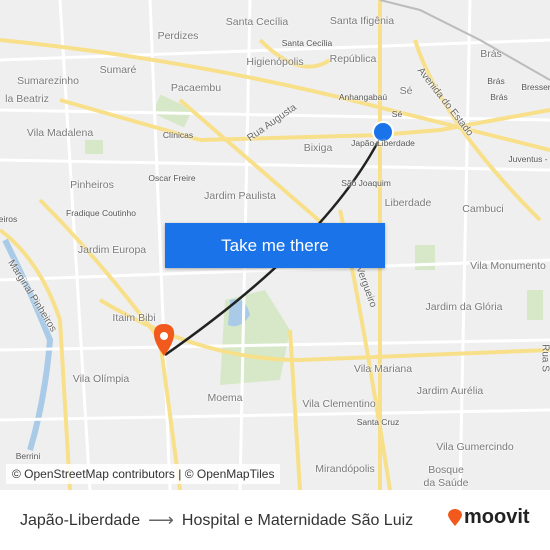 The width and height of the screenshot is (550, 550). Describe the element at coordinates (366, 183) in the screenshot. I see `place-label: São Joaquim` at that location.